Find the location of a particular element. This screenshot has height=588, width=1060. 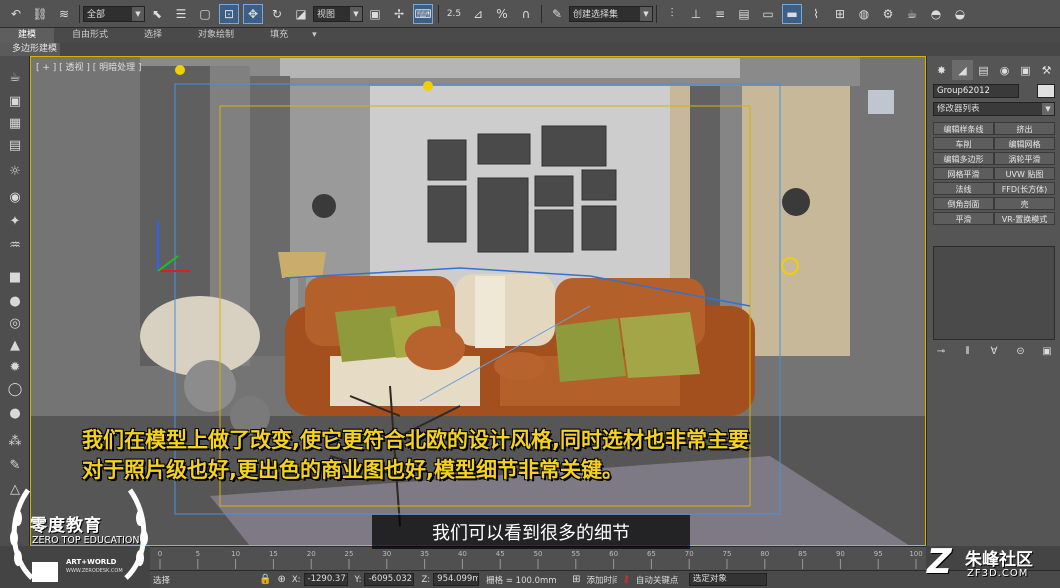

box-icon: ■ is located at coordinates (15, 277).